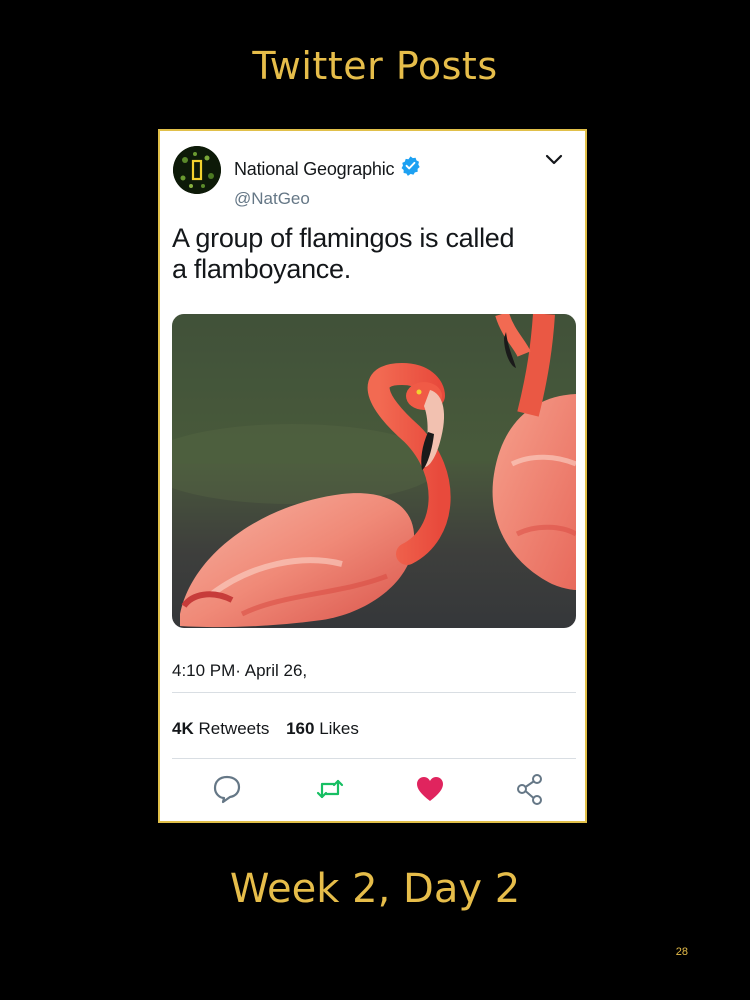 This screenshot has width=750, height=1000. What do you see at coordinates (239, 671) in the screenshot?
I see `tweet-timestamp: 4:10 PM· April 26,` at bounding box center [239, 671].